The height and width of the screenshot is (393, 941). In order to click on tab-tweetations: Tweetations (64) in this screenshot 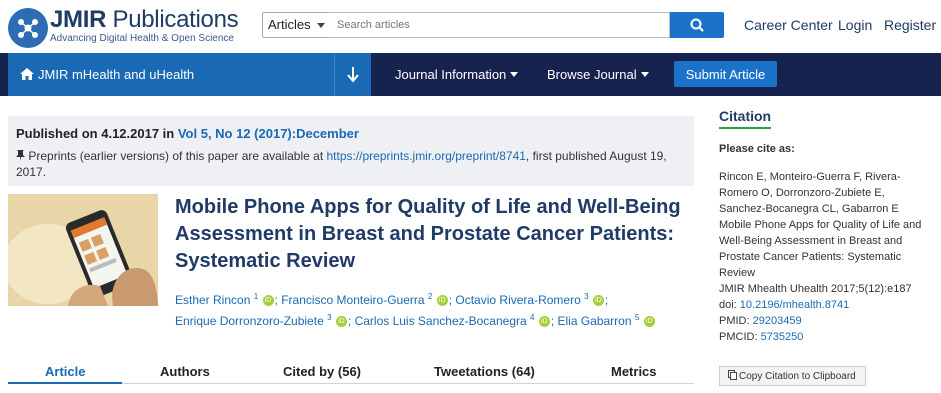, I will do `click(484, 371)`.